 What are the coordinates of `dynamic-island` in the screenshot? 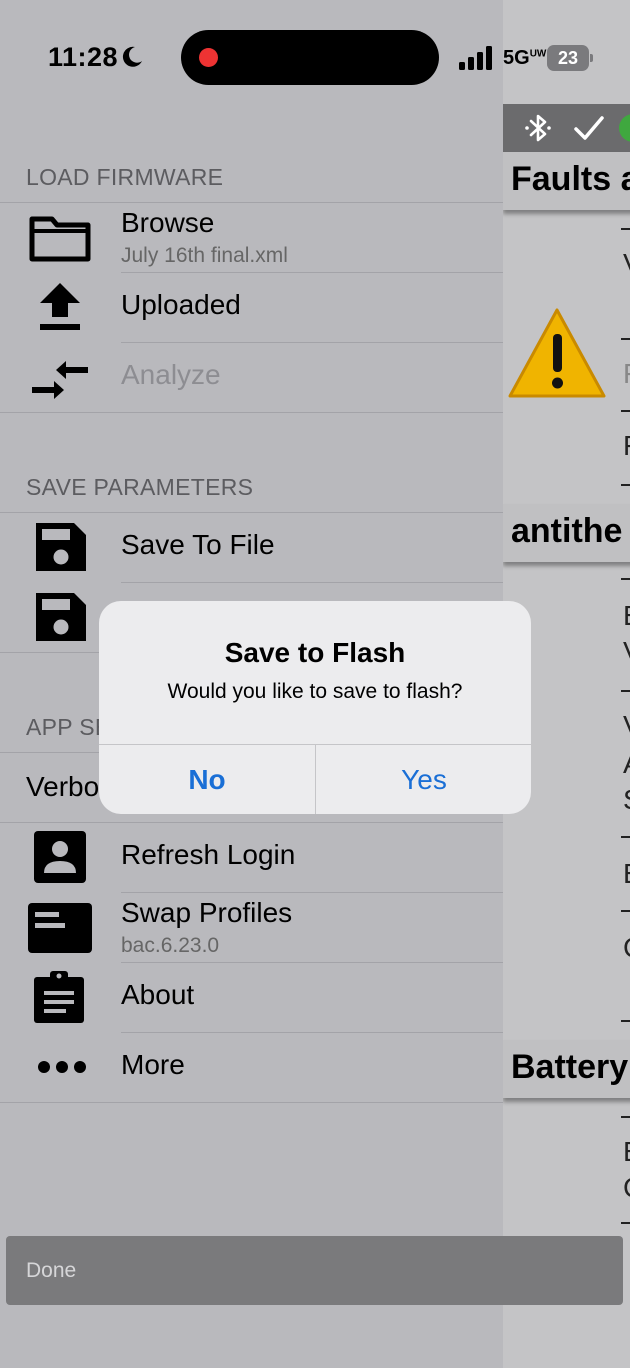 It's located at (310, 57).